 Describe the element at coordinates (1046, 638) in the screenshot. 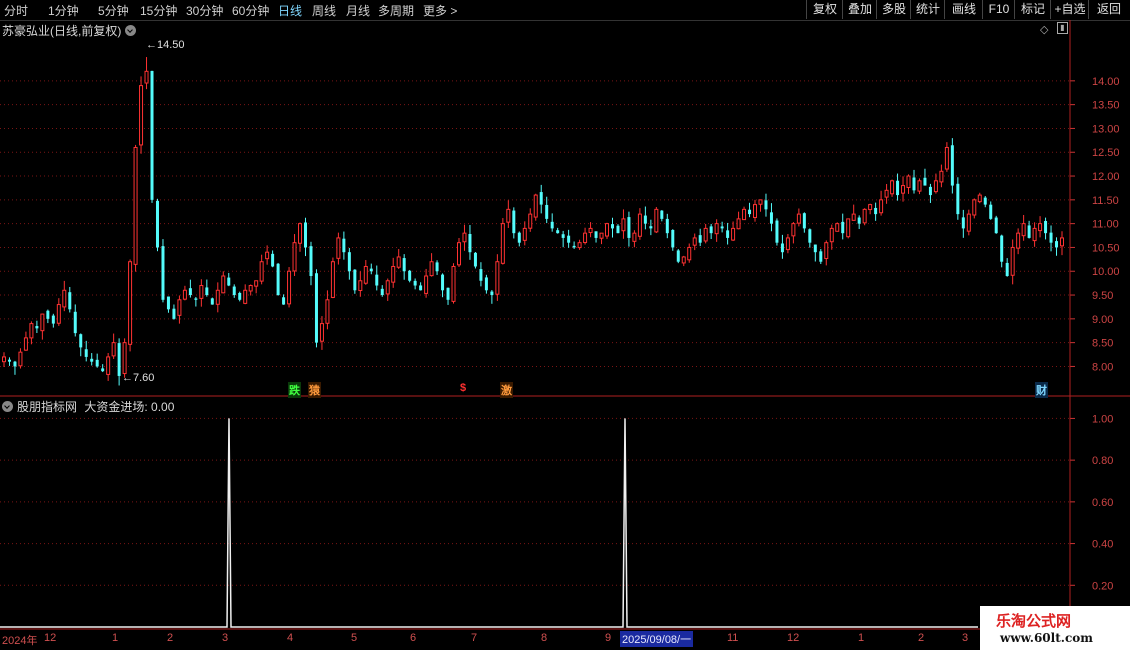

I see `watermark-line2: www.60lt.com` at that location.